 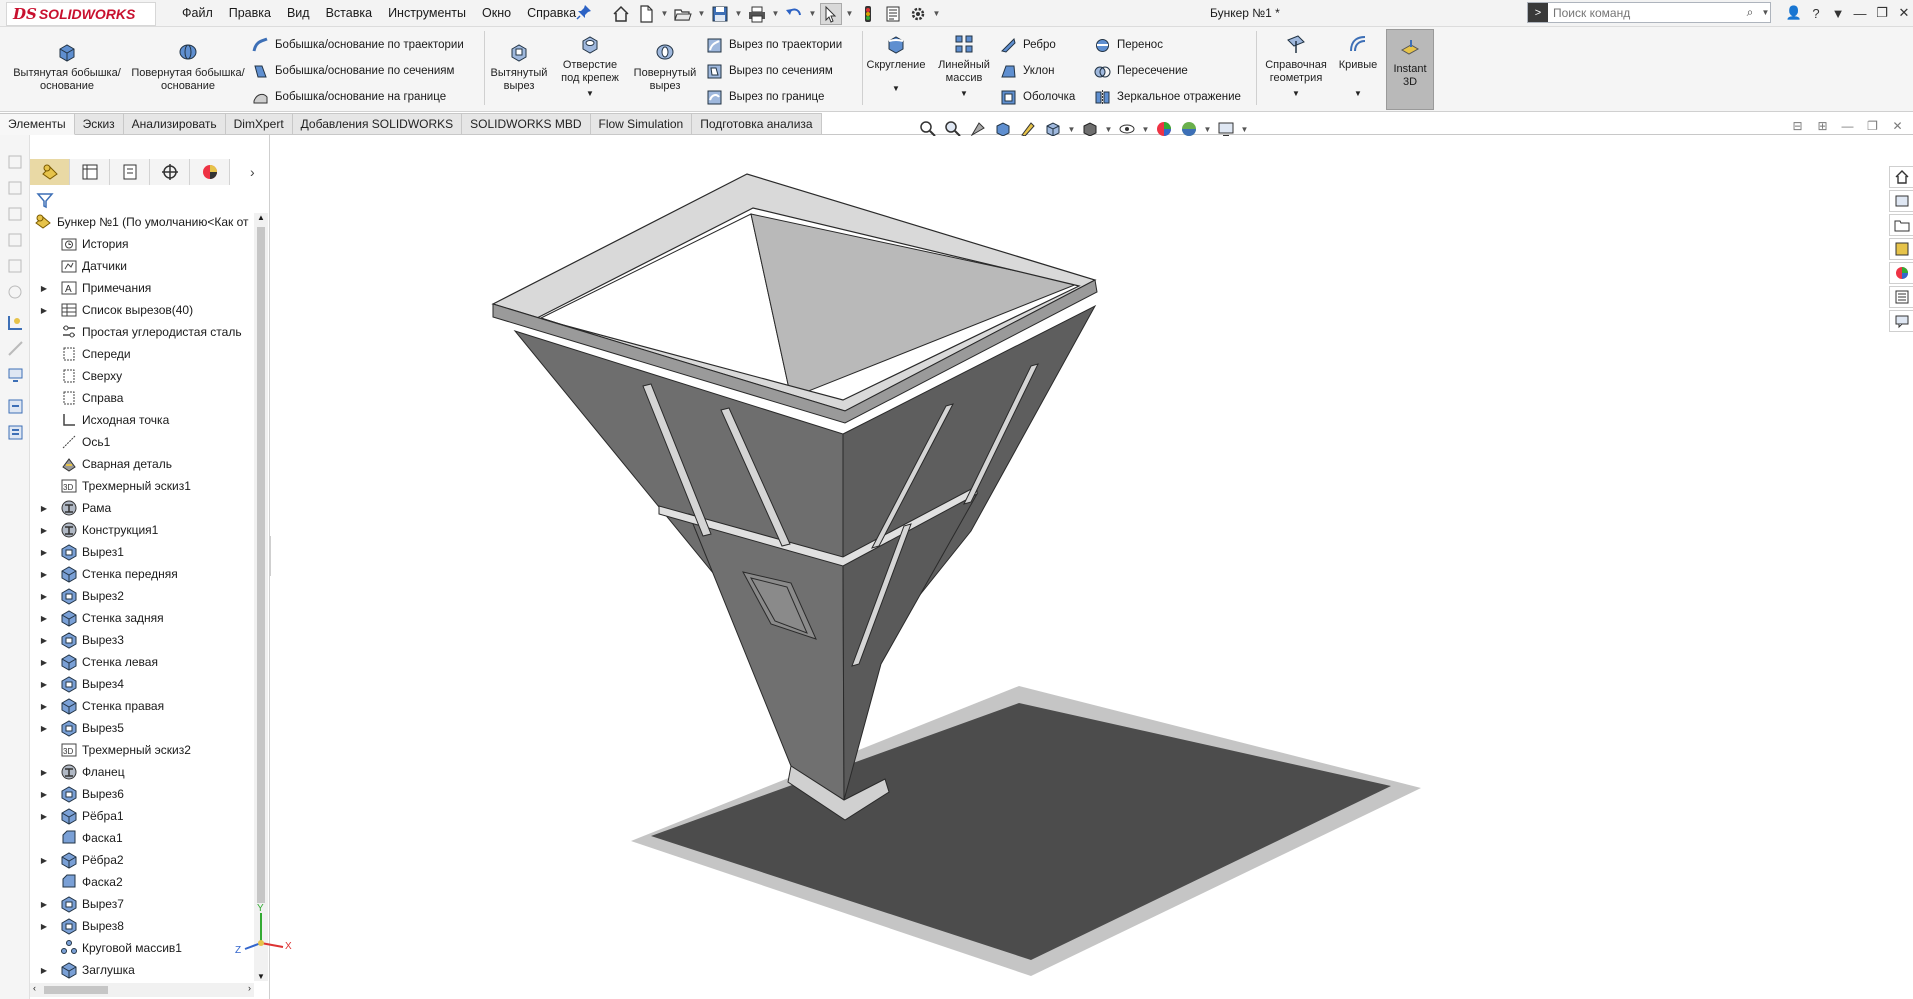 I want to click on tree-node: ▶ Вырез7, so click(x=142, y=904).